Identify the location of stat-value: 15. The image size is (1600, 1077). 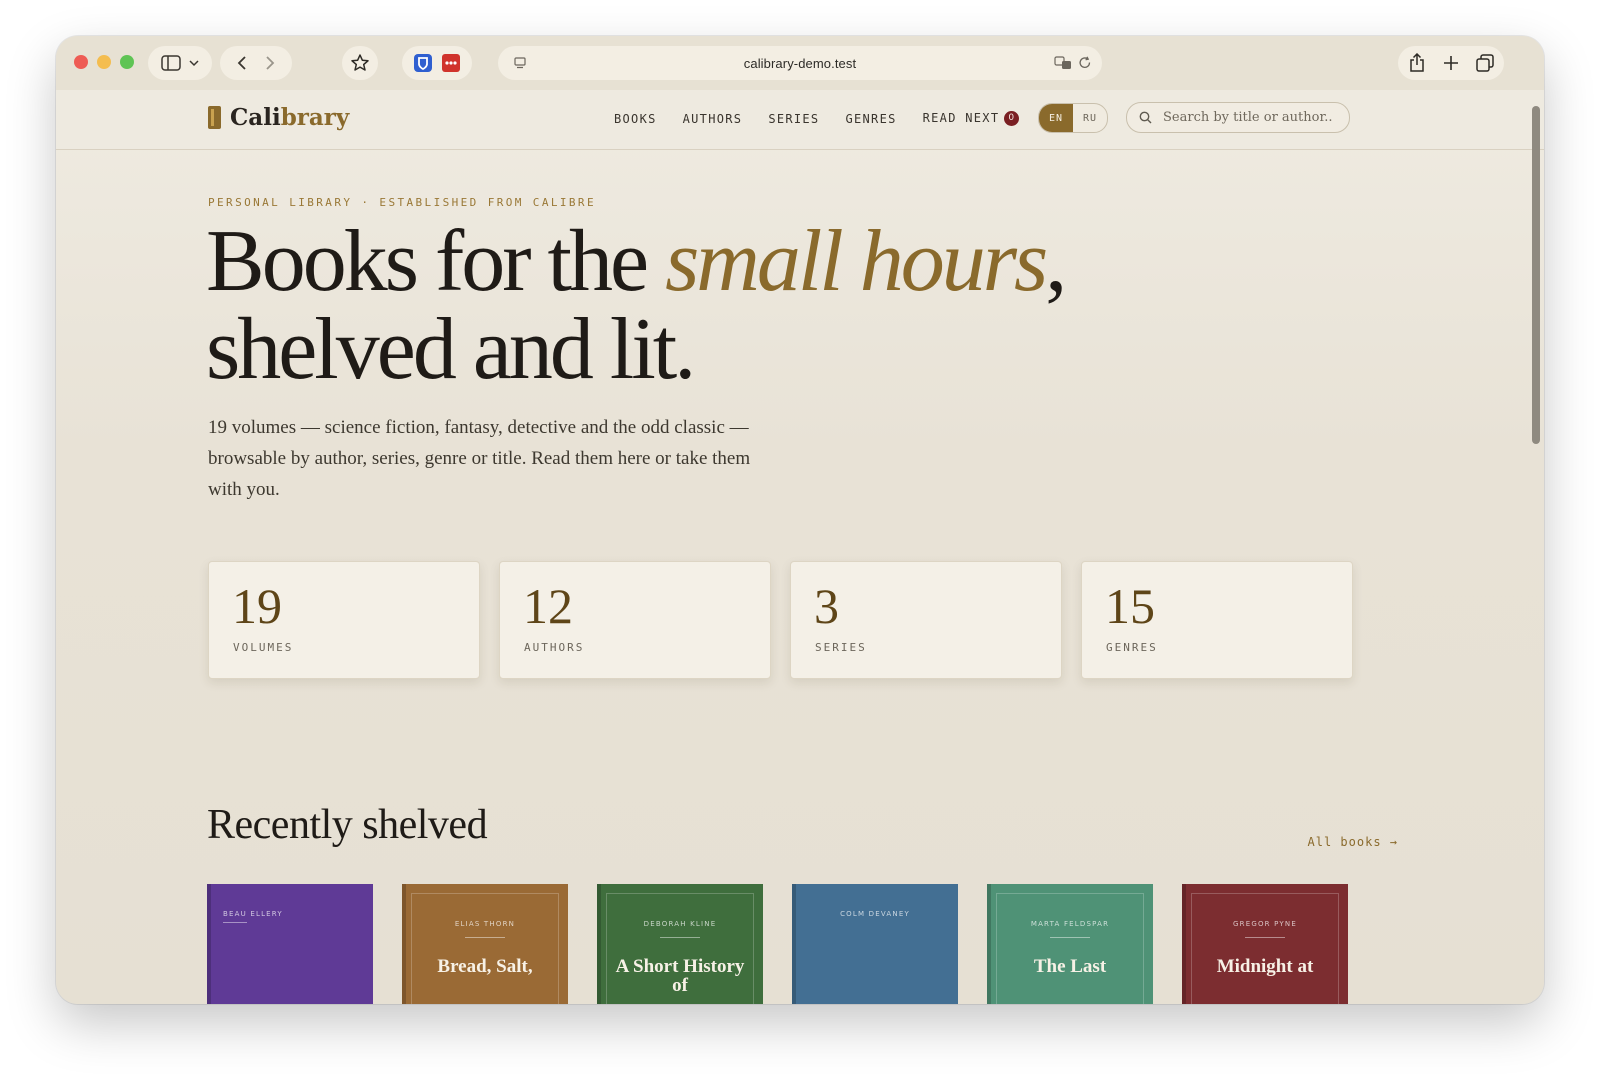
(1130, 606).